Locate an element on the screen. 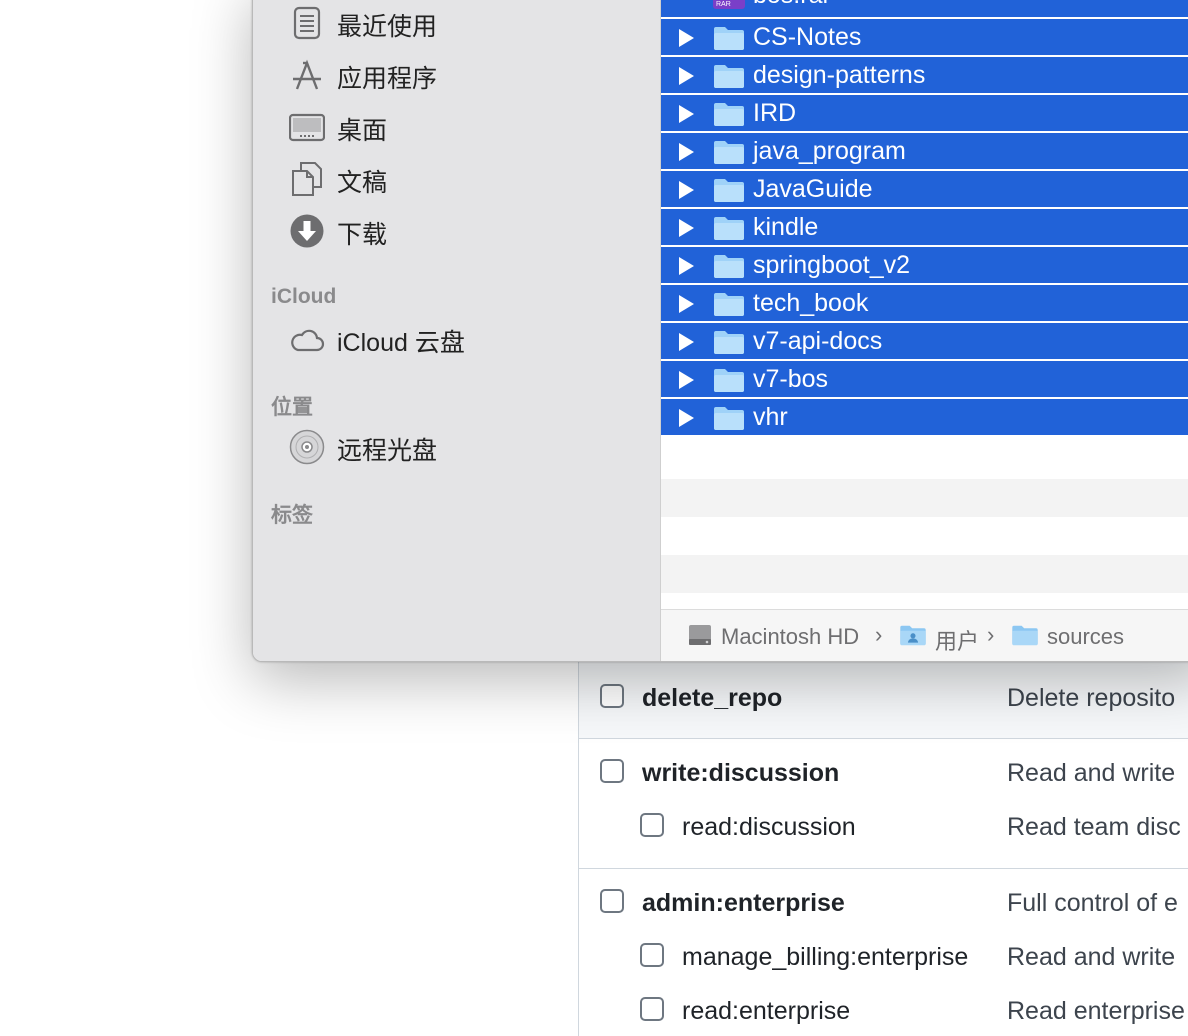 The height and width of the screenshot is (1036, 1188). file-name: design-patterns is located at coordinates (839, 75).